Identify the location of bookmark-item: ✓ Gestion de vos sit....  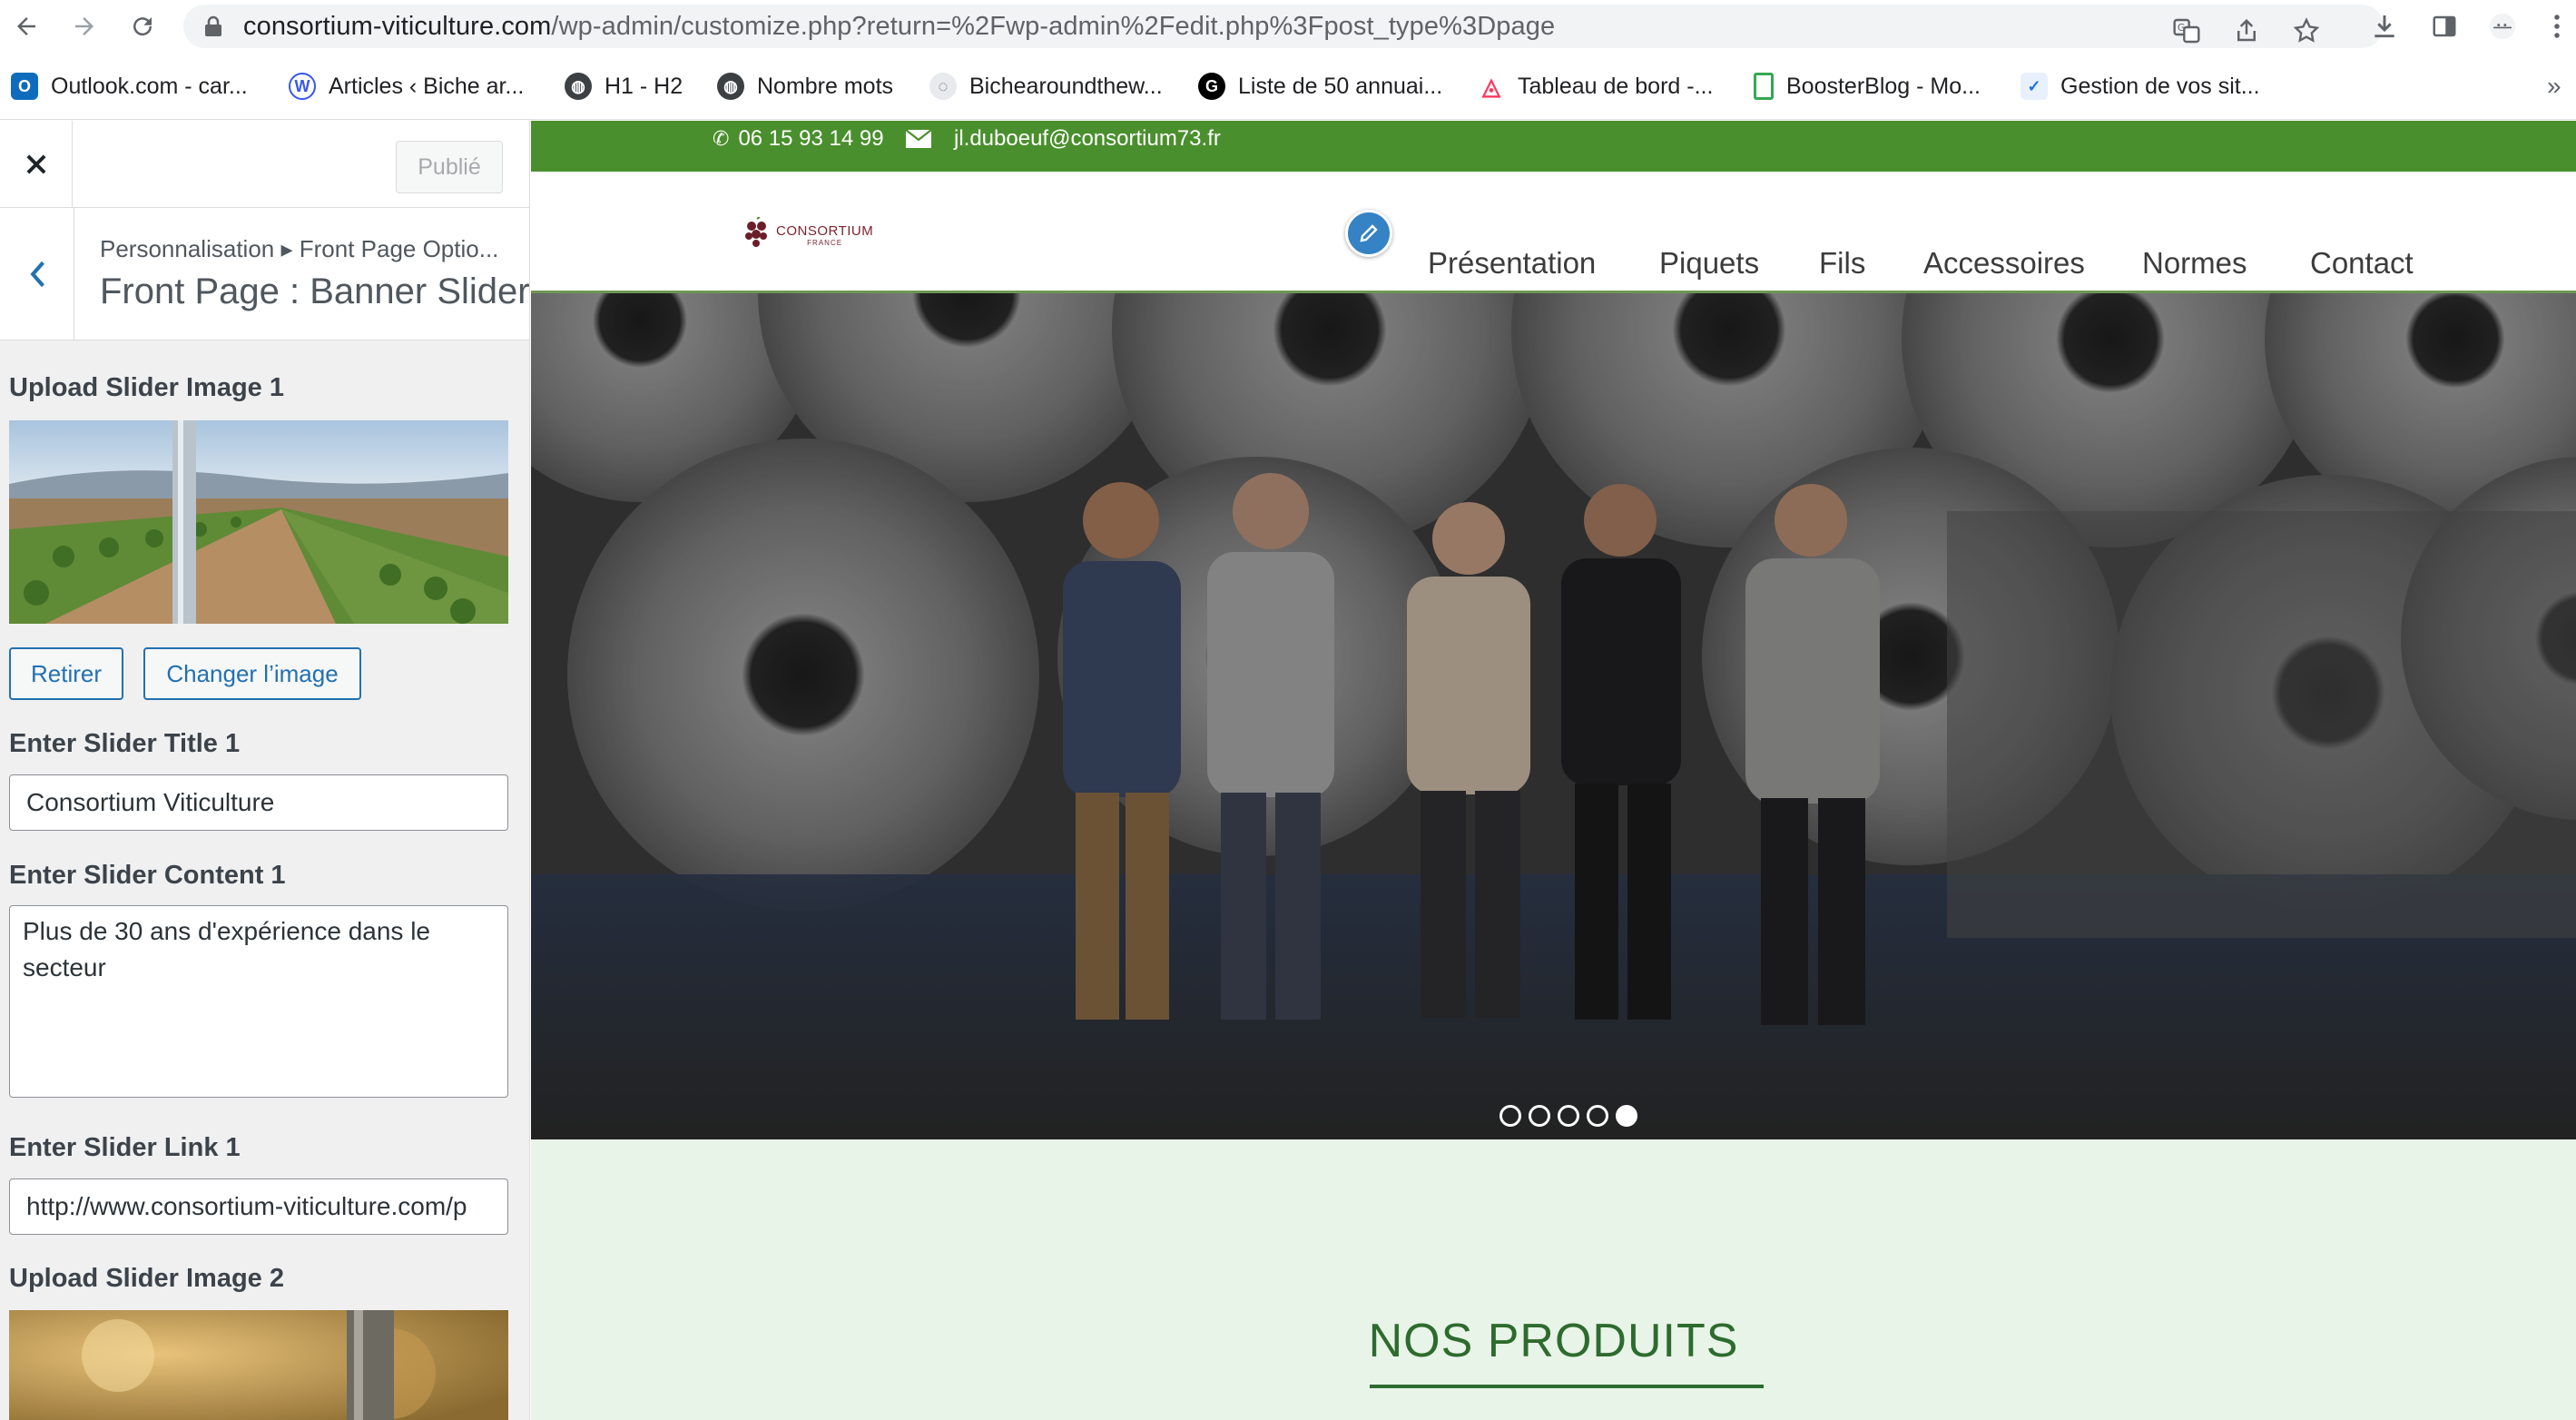
(2140, 86).